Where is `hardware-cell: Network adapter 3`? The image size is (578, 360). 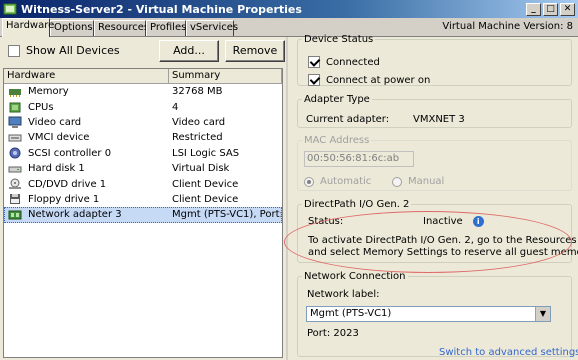 hardware-cell: Network adapter 3 is located at coordinates (86, 215).